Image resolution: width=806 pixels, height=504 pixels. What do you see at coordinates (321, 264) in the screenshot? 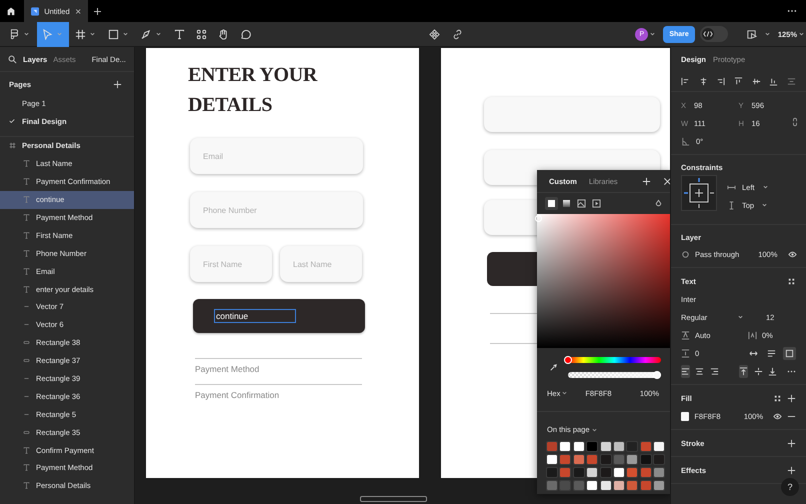
I see `input-field: Last Name` at bounding box center [321, 264].